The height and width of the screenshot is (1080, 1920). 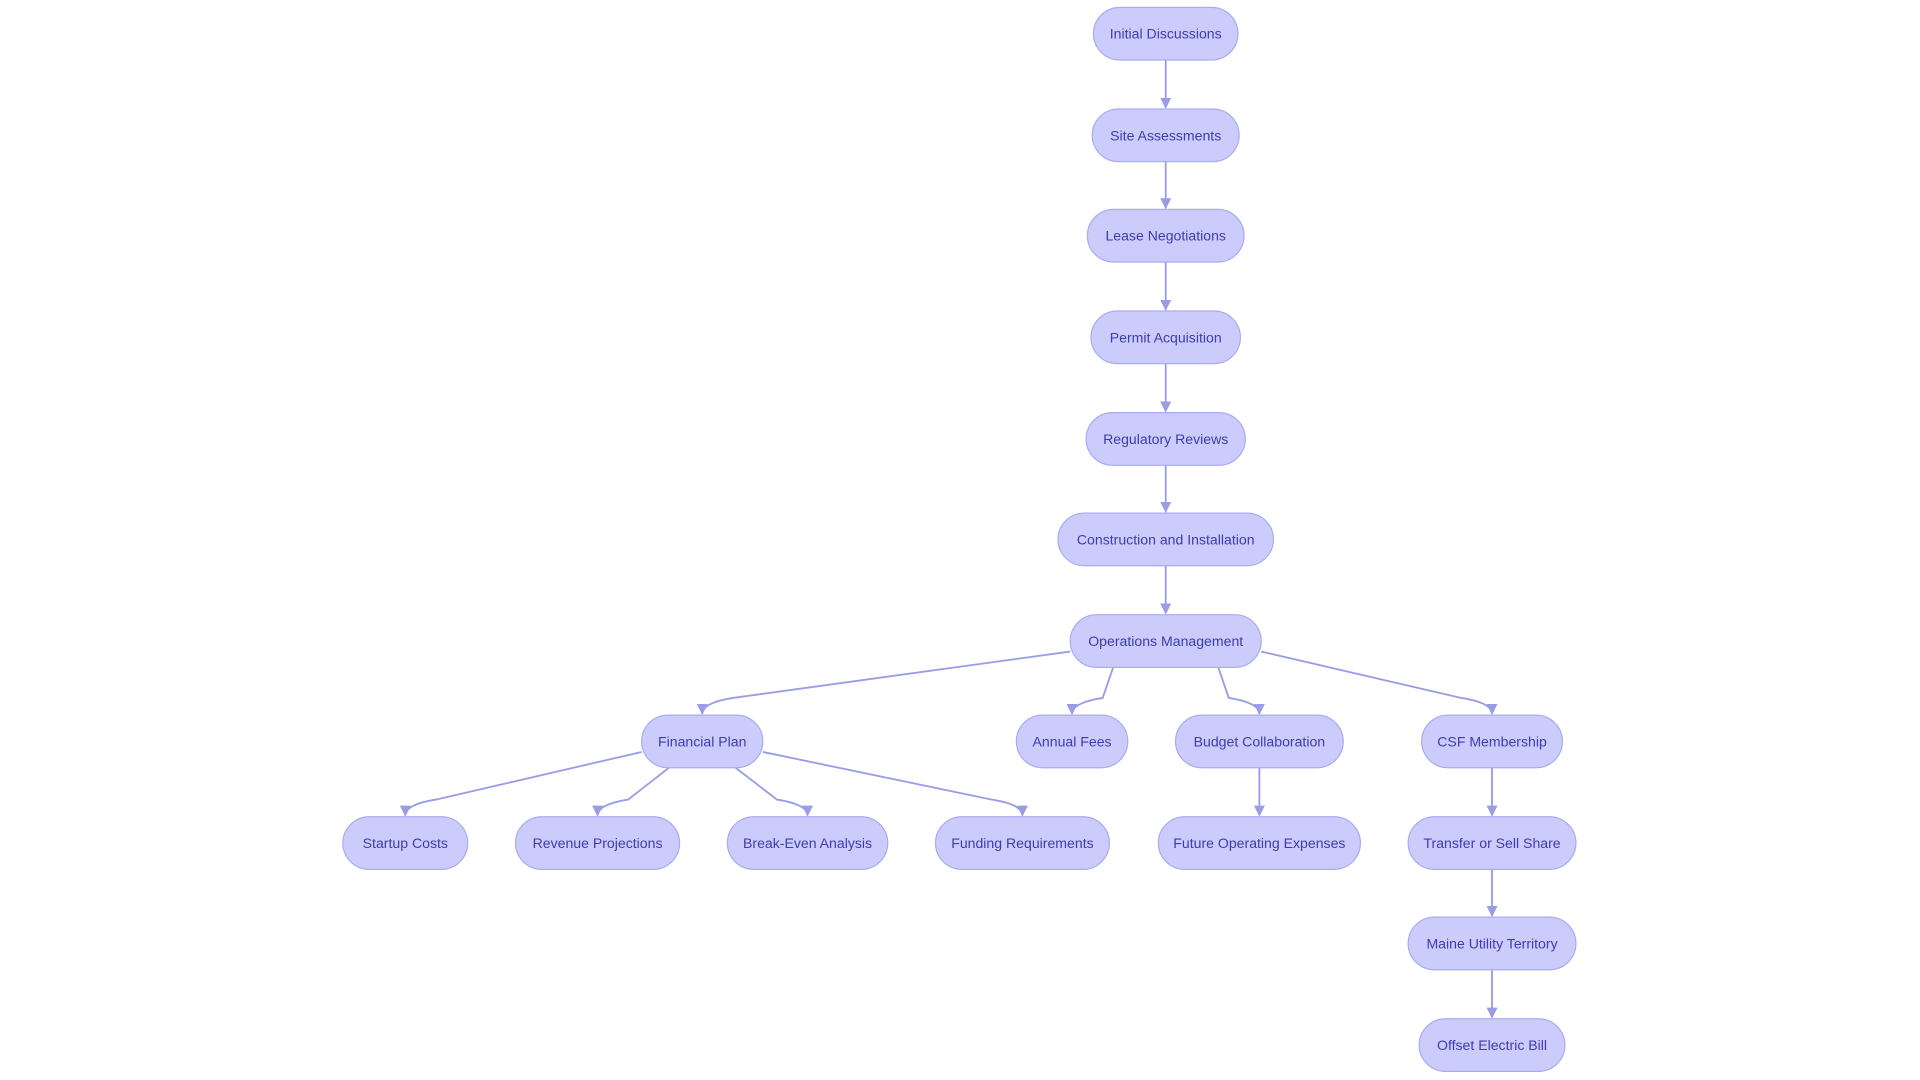 I want to click on node-initial: Initial Discussions, so click(x=1165, y=33).